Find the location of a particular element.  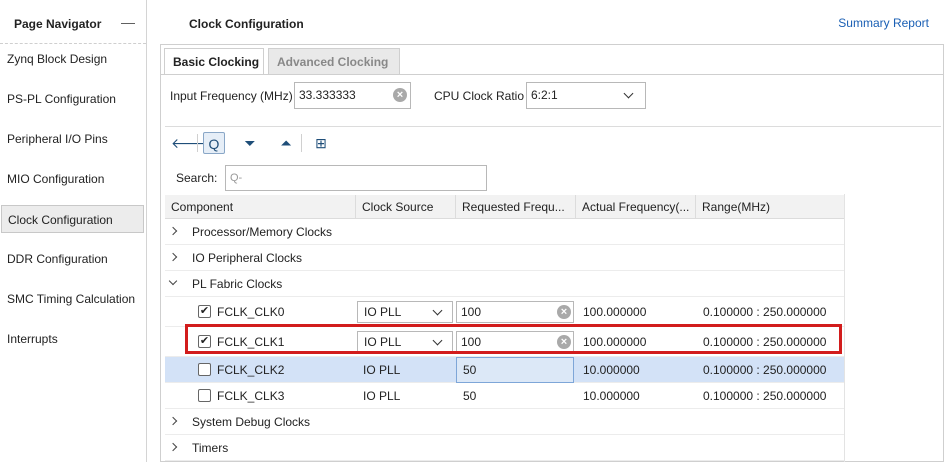

nav-item-zynq-block-design: Zynq Block Design is located at coordinates (73, 59).